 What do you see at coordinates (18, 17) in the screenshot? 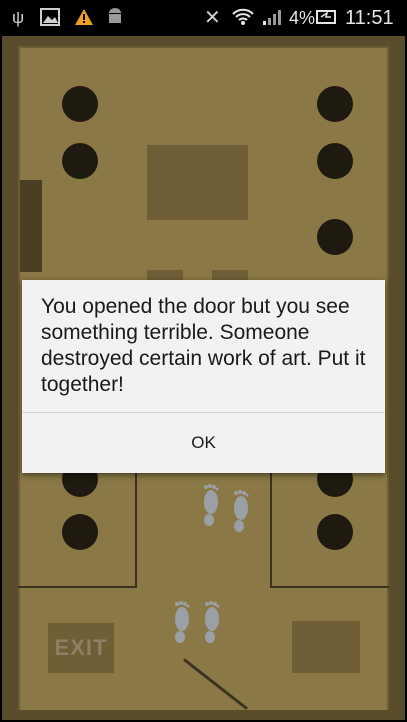
I see `usb-icon: ψ` at bounding box center [18, 17].